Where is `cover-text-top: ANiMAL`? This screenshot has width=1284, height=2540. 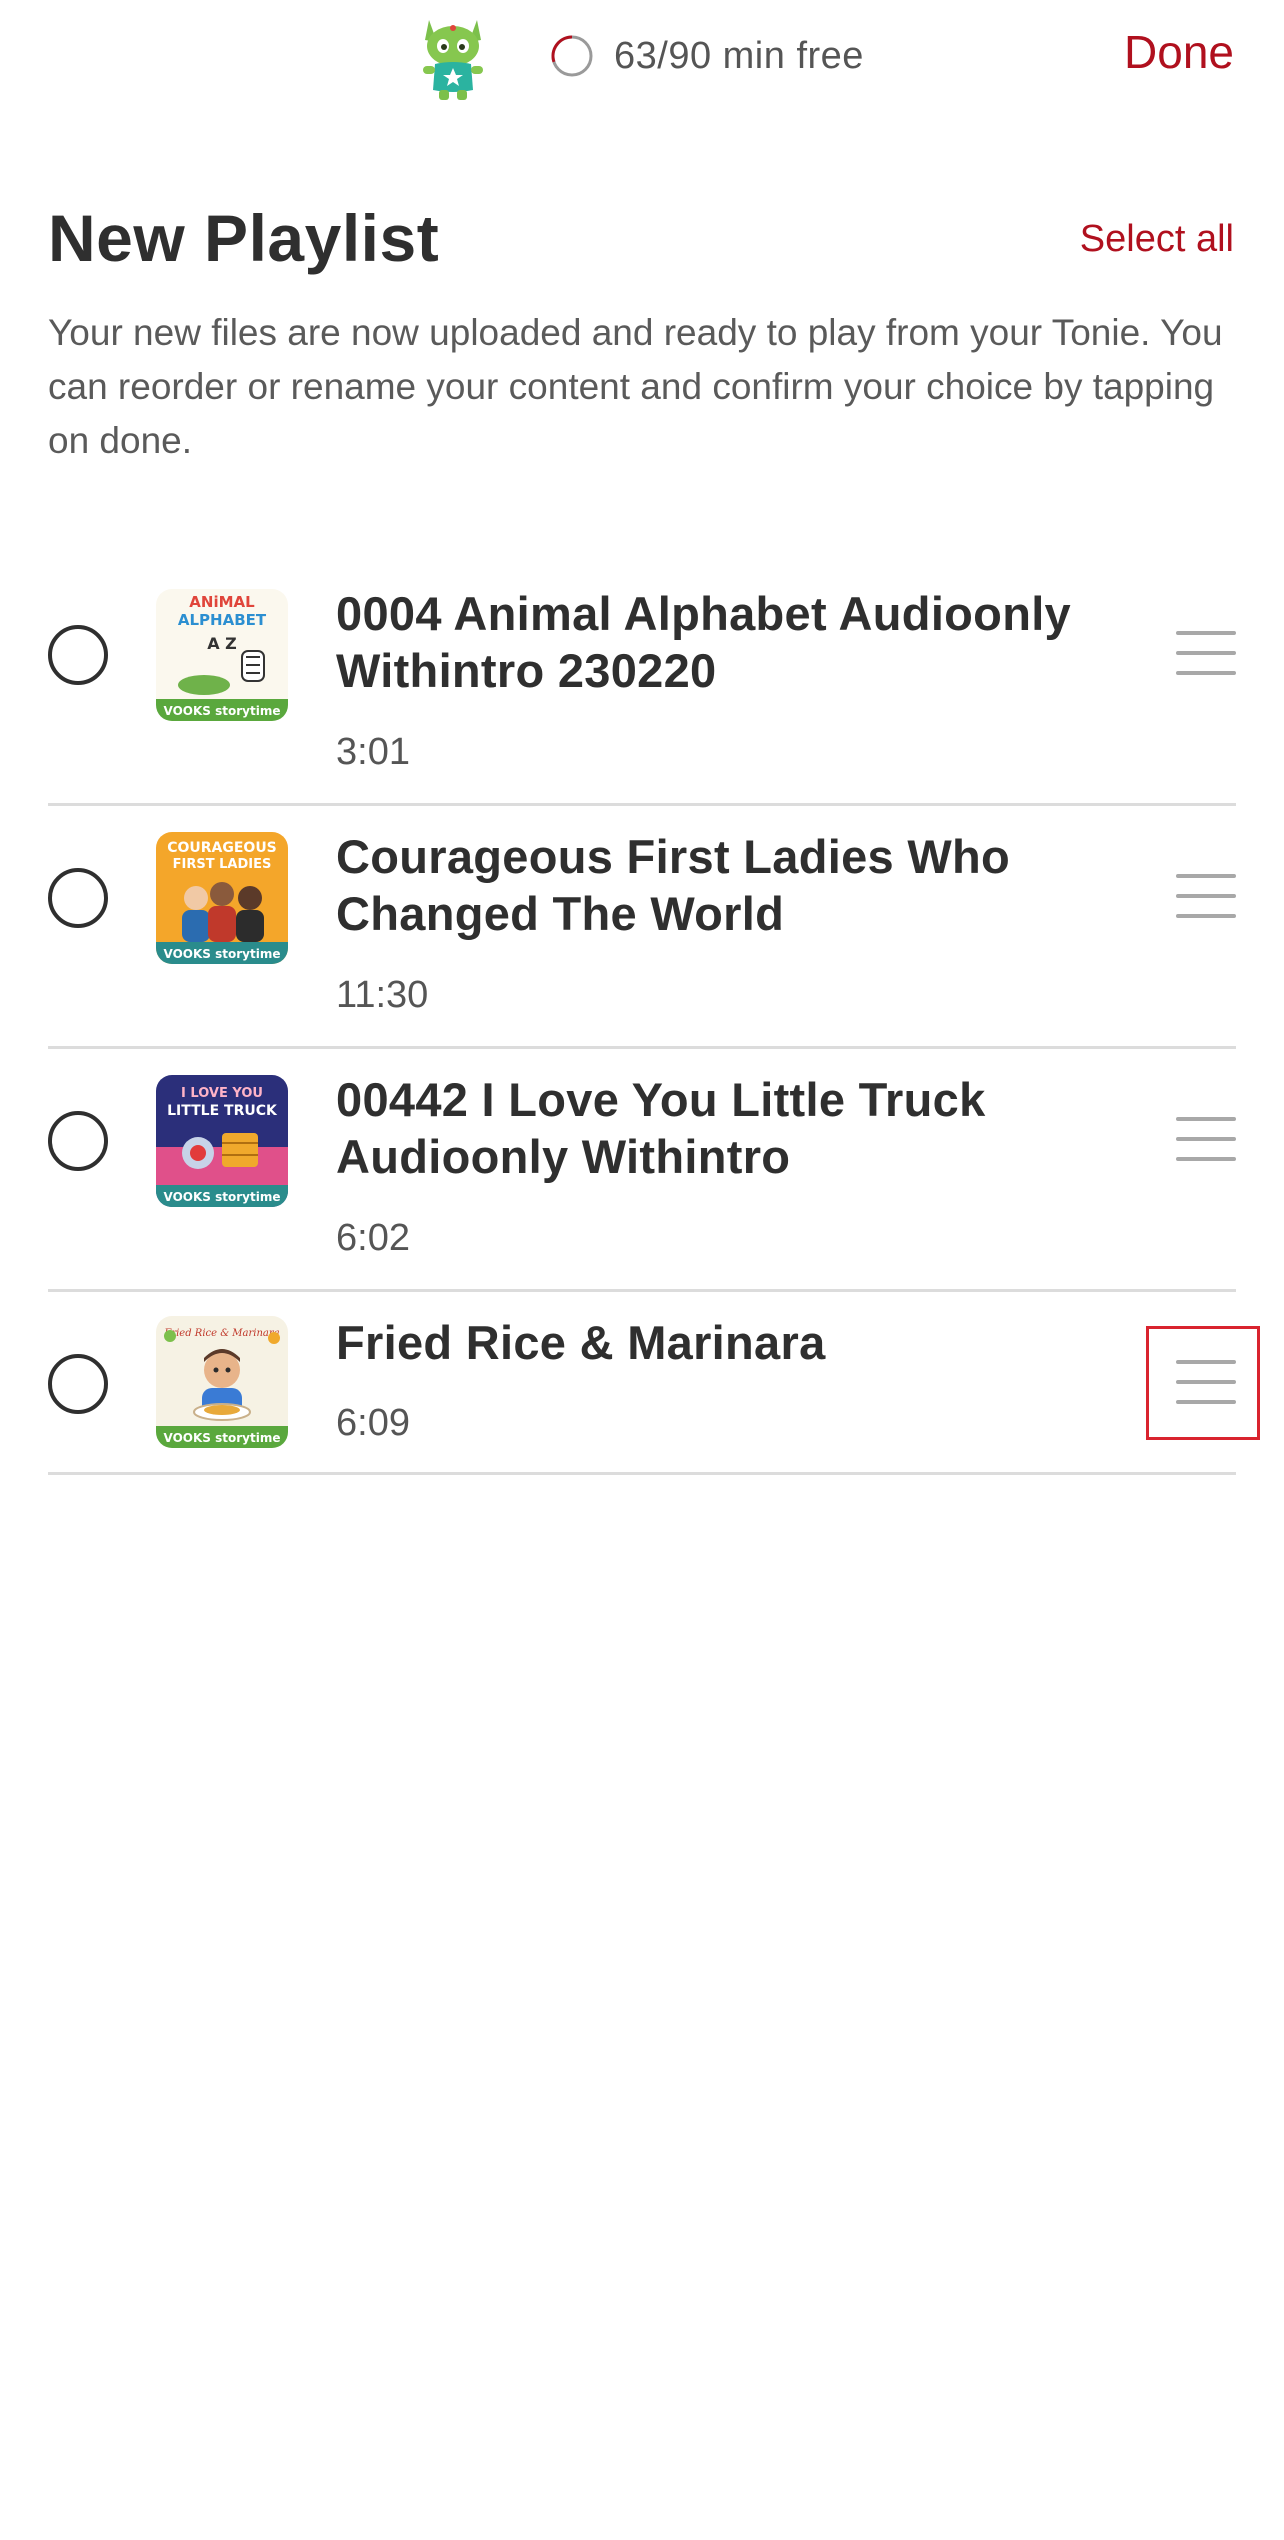
cover-text-top: ANiMAL is located at coordinates (222, 602).